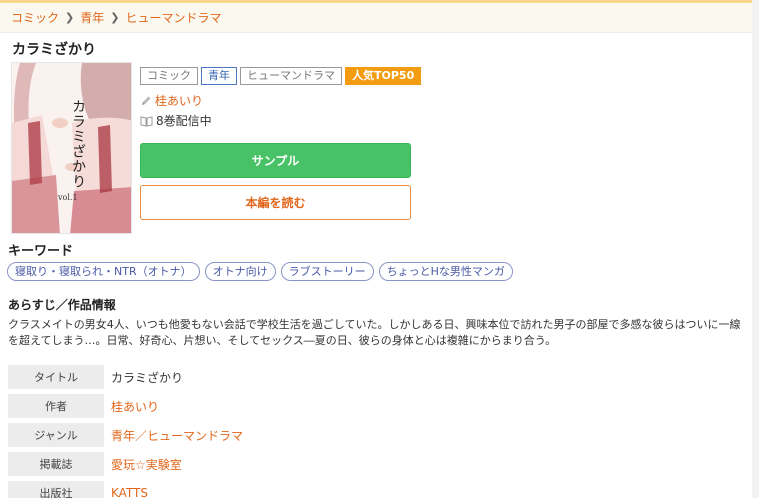 This screenshot has width=759, height=498. What do you see at coordinates (383, 76) in the screenshot?
I see `tag-popular-top50: 人気TOP50` at bounding box center [383, 76].